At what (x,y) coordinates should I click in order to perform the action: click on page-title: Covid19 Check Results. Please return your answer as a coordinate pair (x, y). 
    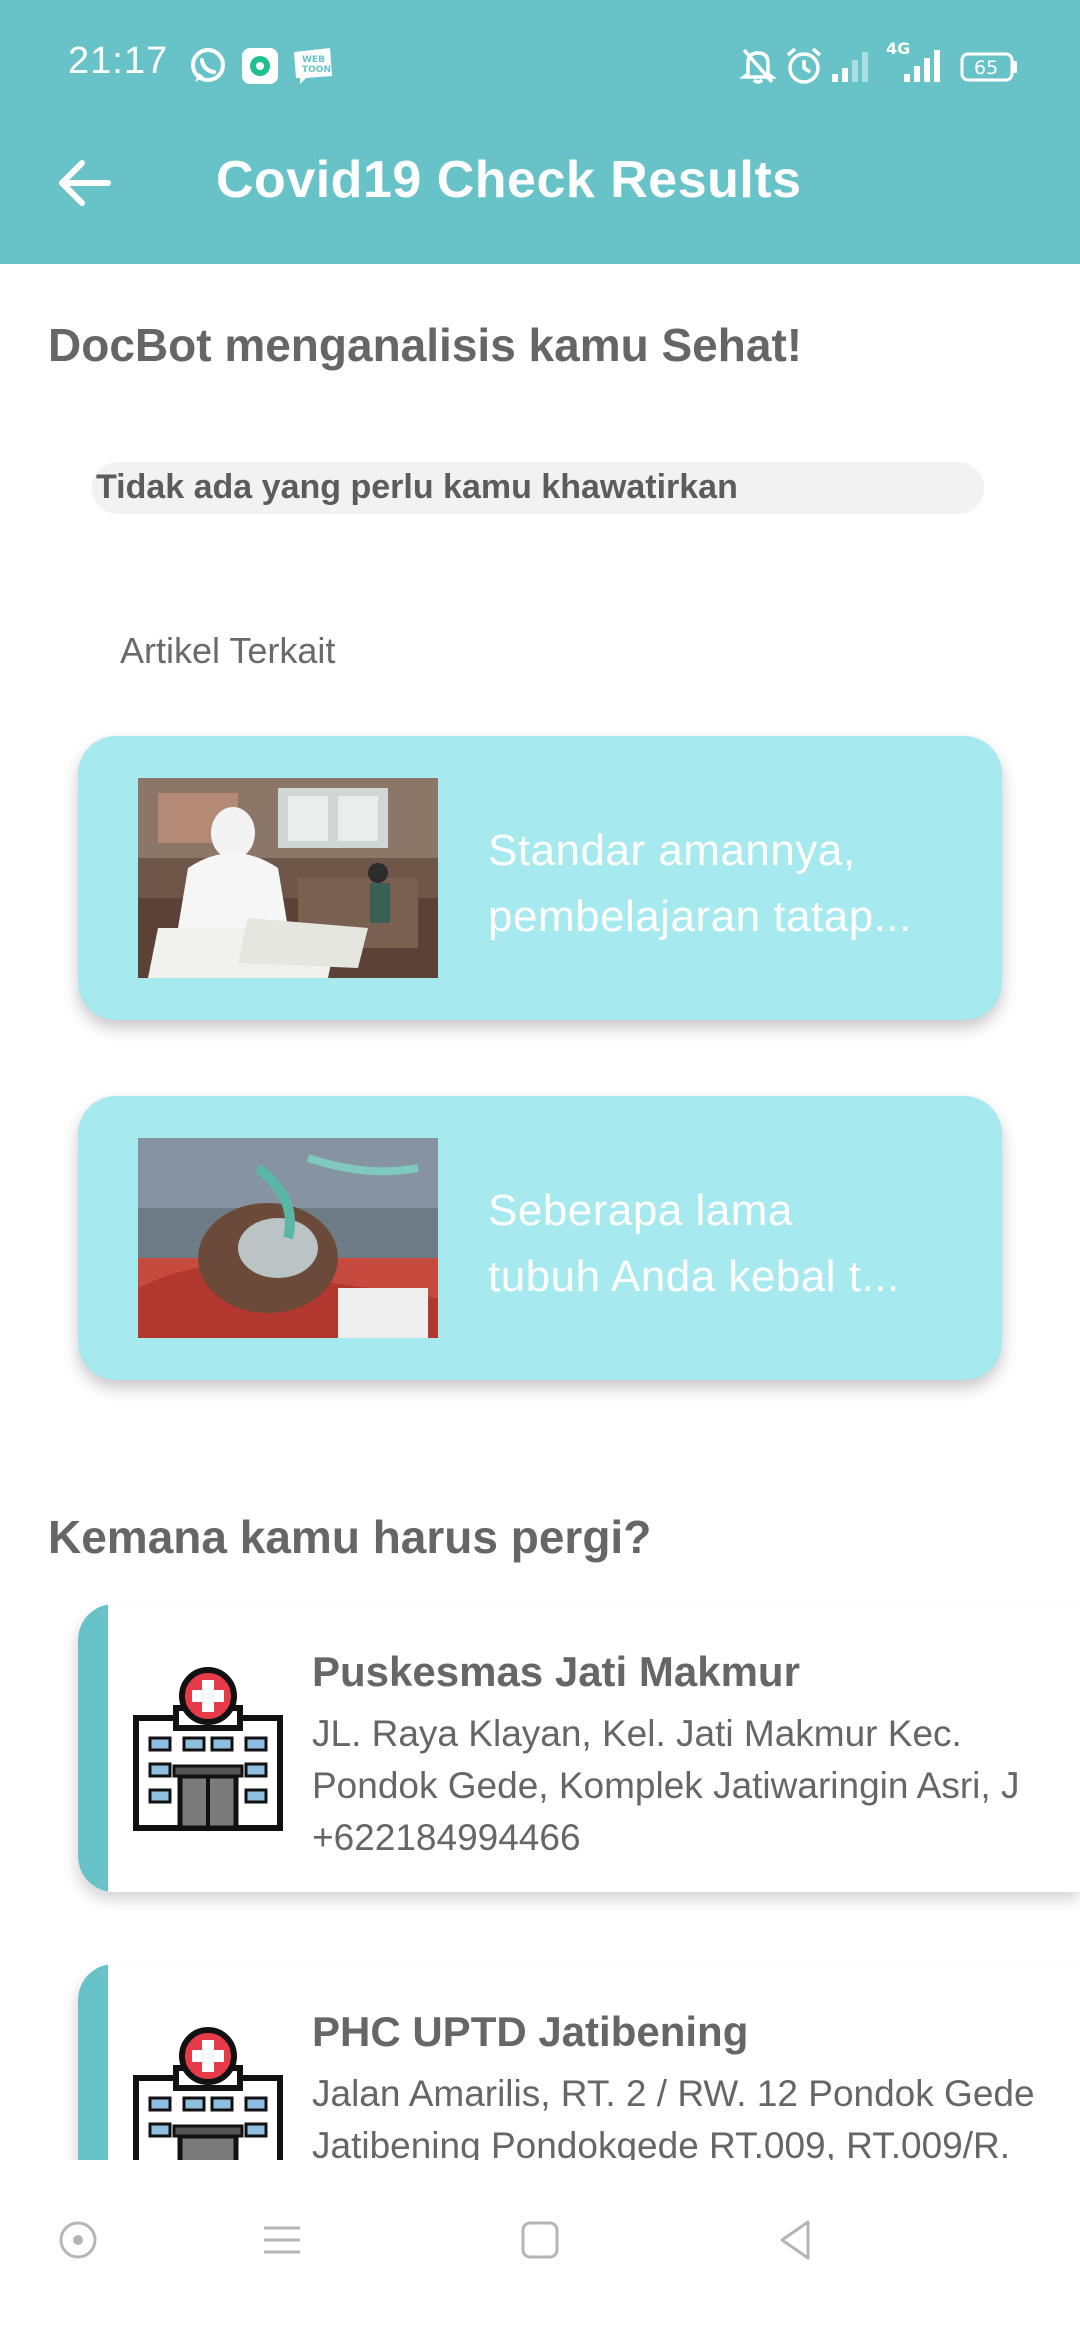
    Looking at the image, I should click on (509, 180).